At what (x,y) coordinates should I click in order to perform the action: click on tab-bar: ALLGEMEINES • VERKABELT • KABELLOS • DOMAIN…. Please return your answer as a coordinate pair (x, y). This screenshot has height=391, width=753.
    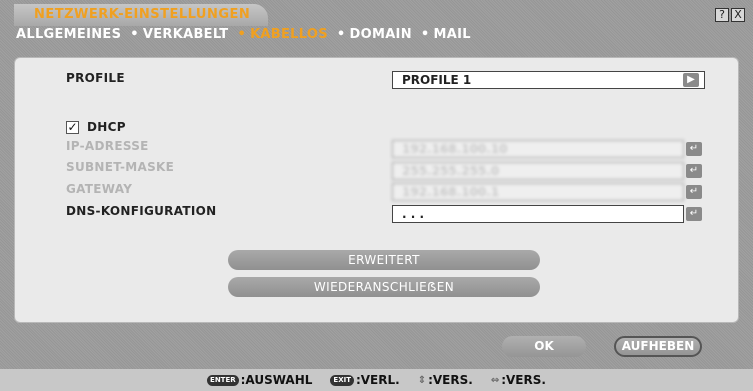
    Looking at the image, I should click on (248, 34).